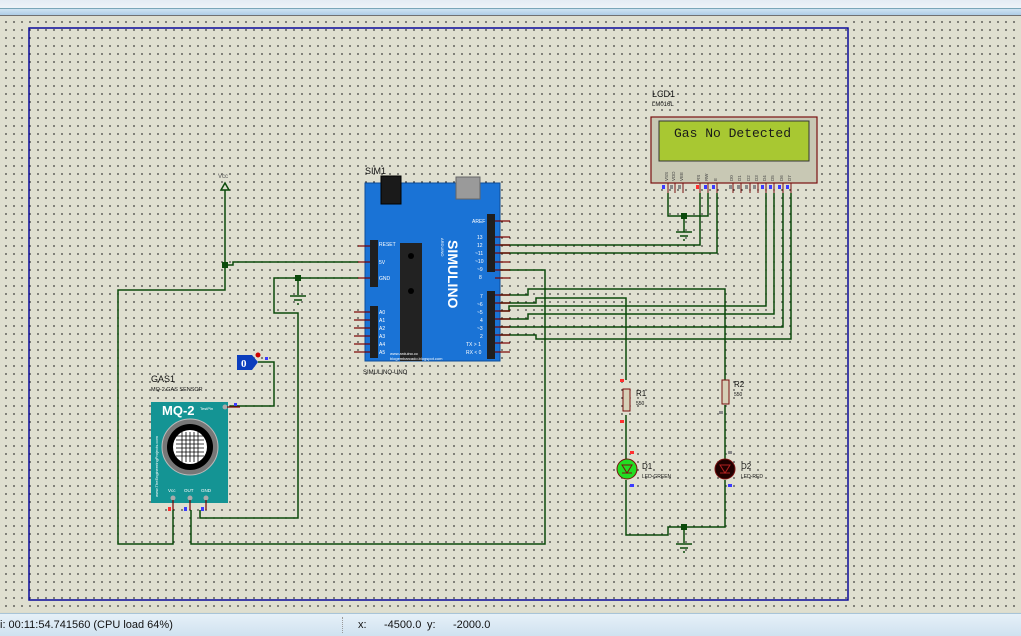  I want to click on svg-text: 5V, so click(382, 263).